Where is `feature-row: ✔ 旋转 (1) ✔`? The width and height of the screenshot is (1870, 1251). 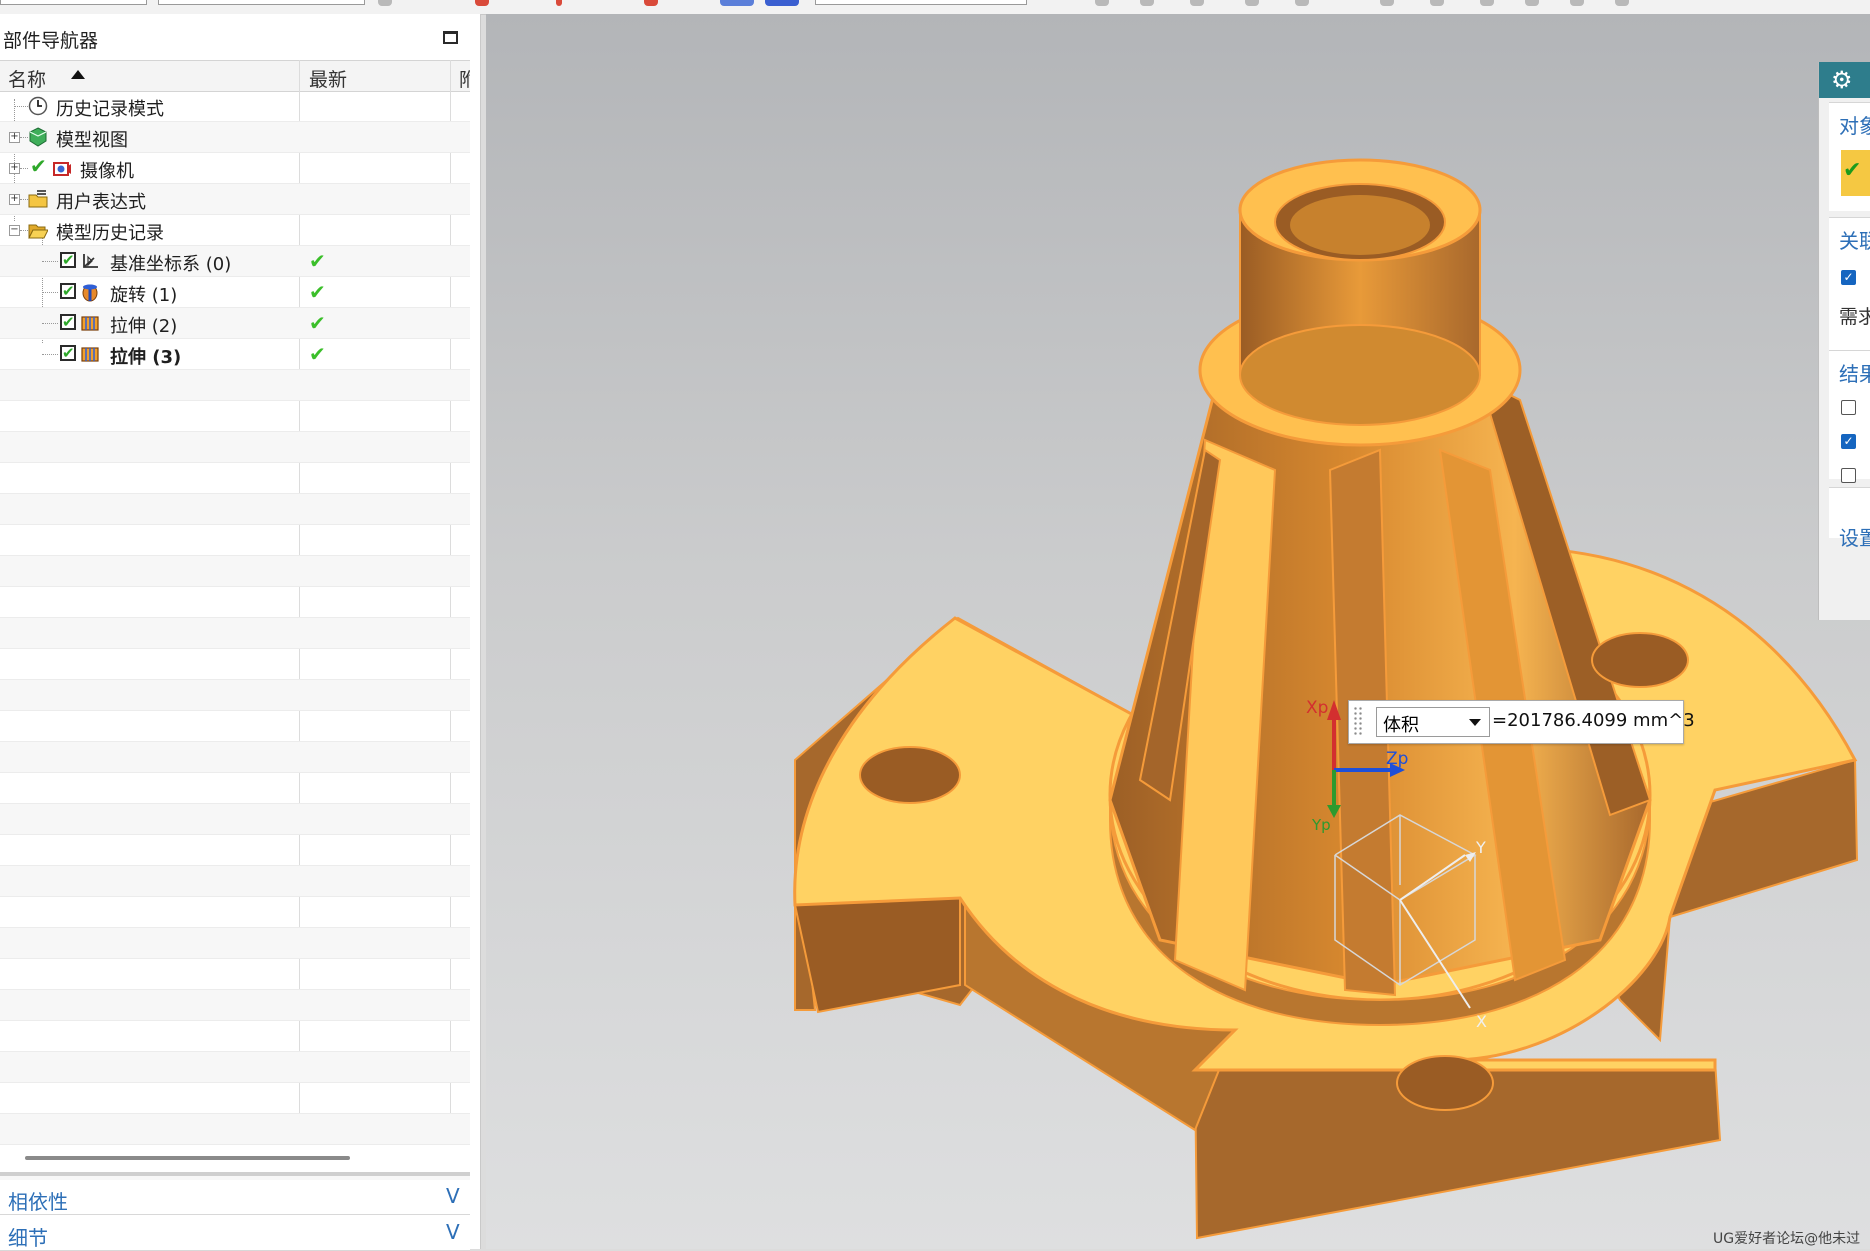 feature-row: ✔ 旋转 (1) ✔ is located at coordinates (235, 292).